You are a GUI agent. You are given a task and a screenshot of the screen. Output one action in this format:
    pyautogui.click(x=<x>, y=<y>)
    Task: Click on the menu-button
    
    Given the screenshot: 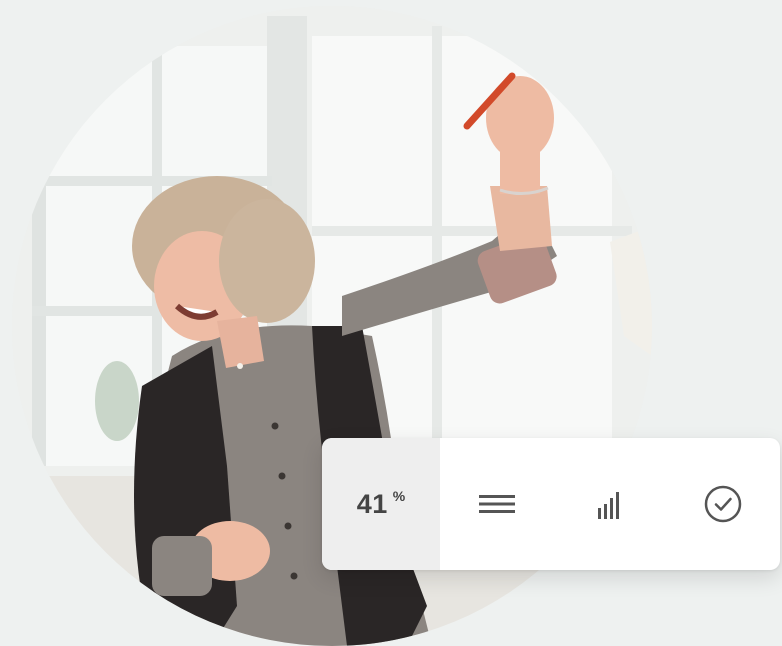 What is the action you would take?
    pyautogui.click(x=496, y=504)
    